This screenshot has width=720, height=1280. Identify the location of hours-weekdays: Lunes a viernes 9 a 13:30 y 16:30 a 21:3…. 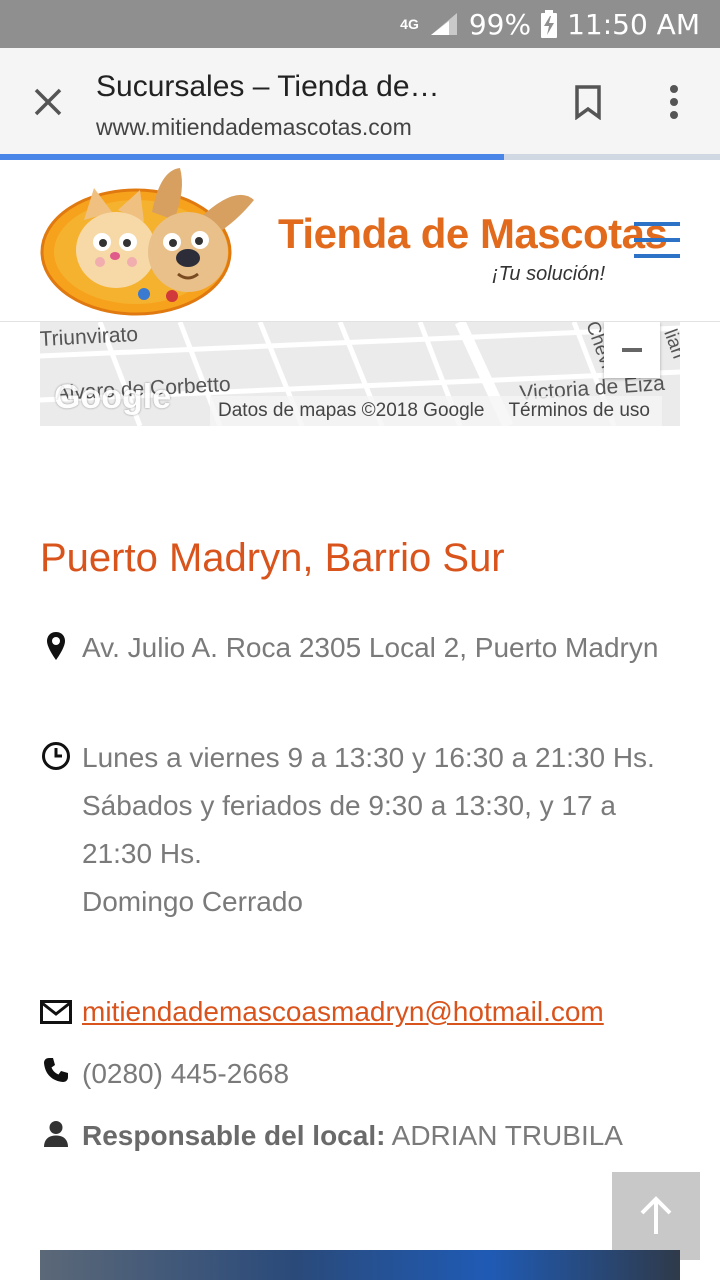
(368, 757).